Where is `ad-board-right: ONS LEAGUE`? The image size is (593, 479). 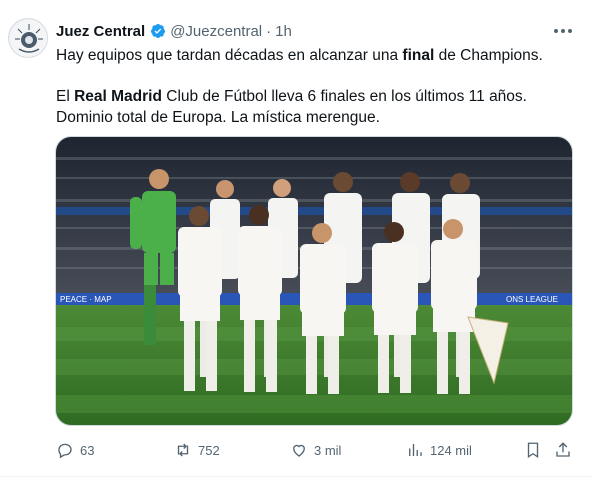 ad-board-right: ONS LEAGUE is located at coordinates (532, 299).